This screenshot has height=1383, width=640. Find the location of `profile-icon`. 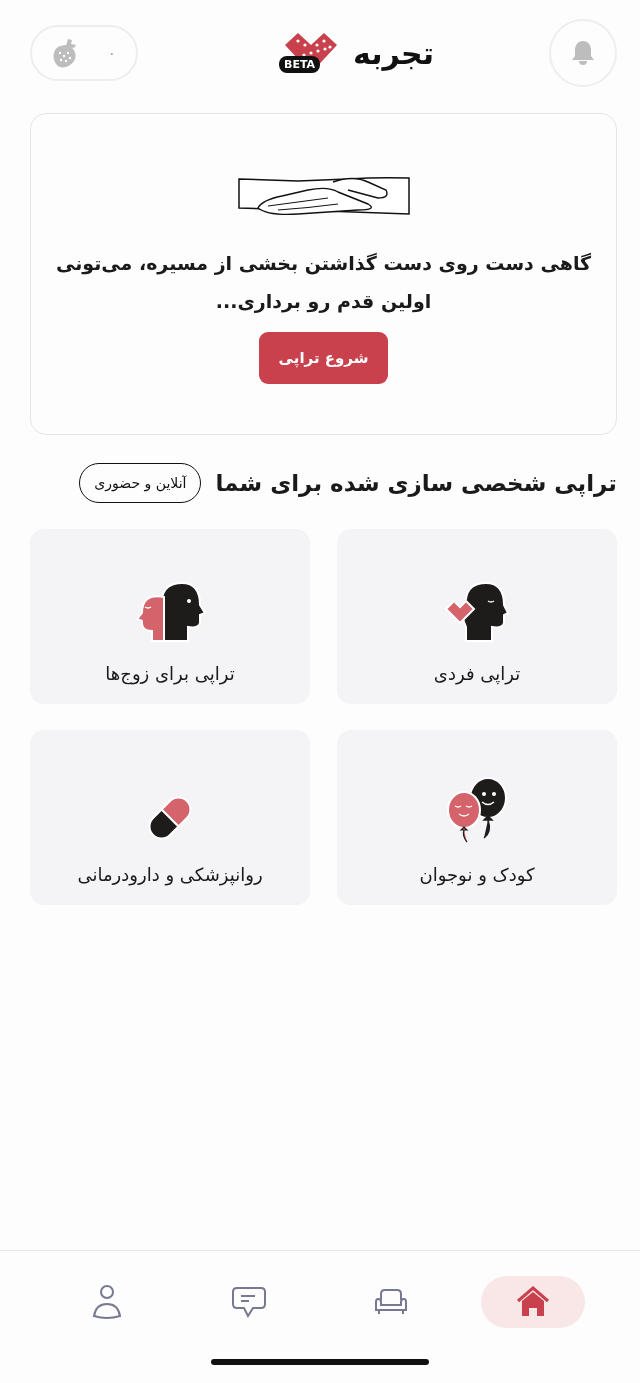

profile-icon is located at coordinates (107, 1302).